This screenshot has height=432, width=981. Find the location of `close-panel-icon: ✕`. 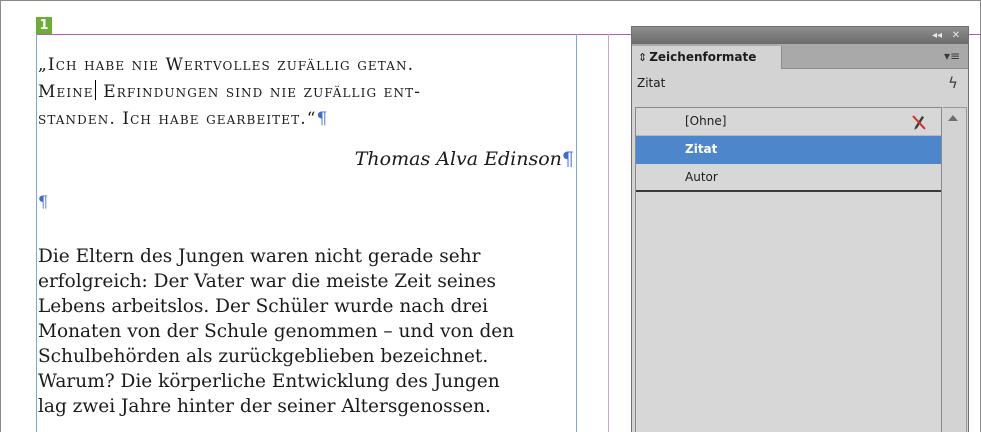

close-panel-icon: ✕ is located at coordinates (956, 35).